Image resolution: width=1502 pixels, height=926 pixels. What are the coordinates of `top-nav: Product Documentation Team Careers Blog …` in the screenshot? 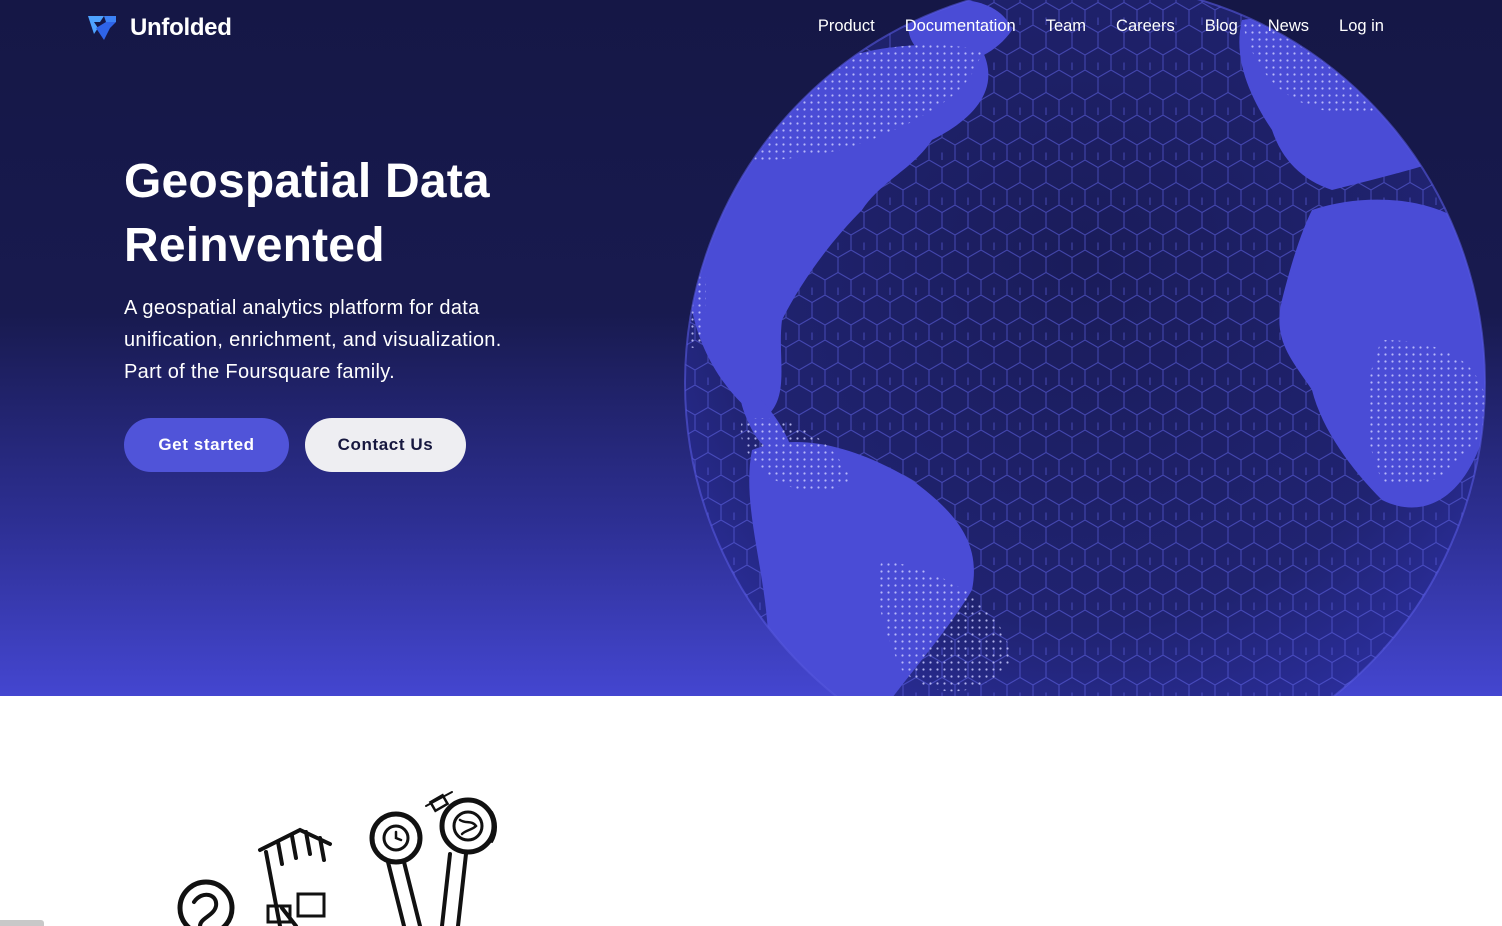 It's located at (1101, 26).